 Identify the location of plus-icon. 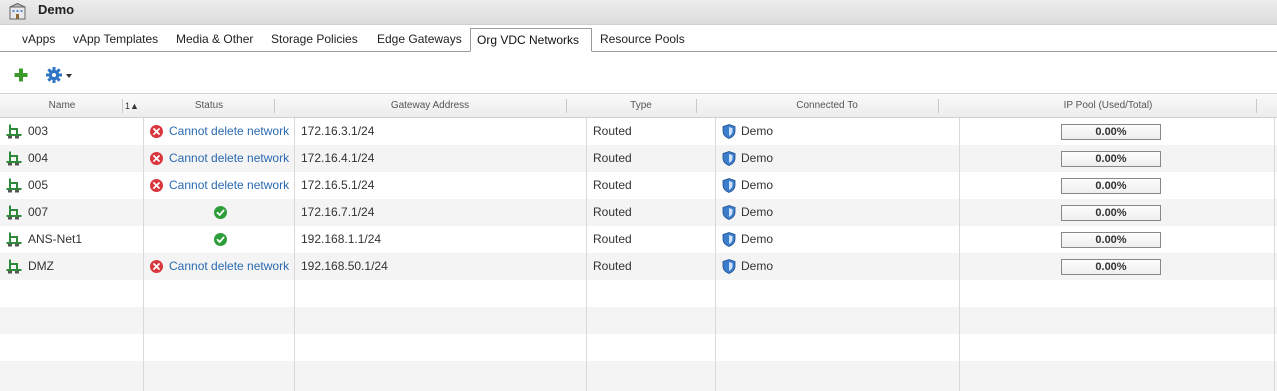
(21, 75).